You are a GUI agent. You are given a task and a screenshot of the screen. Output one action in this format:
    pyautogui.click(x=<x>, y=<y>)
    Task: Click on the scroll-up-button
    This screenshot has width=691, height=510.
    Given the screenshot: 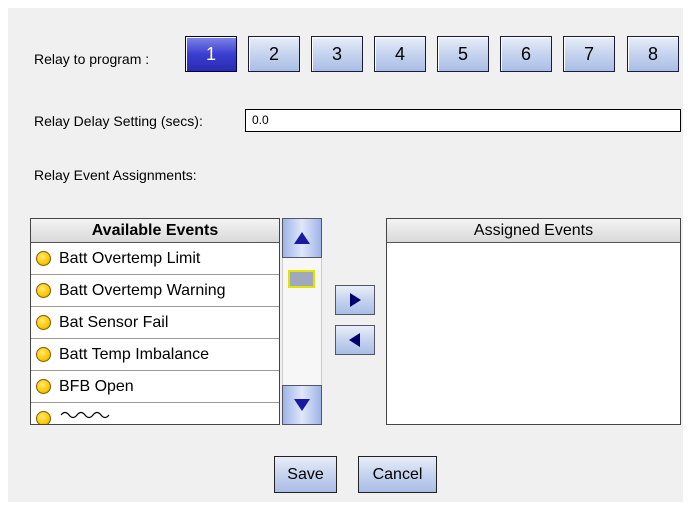 What is the action you would take?
    pyautogui.click(x=302, y=238)
    